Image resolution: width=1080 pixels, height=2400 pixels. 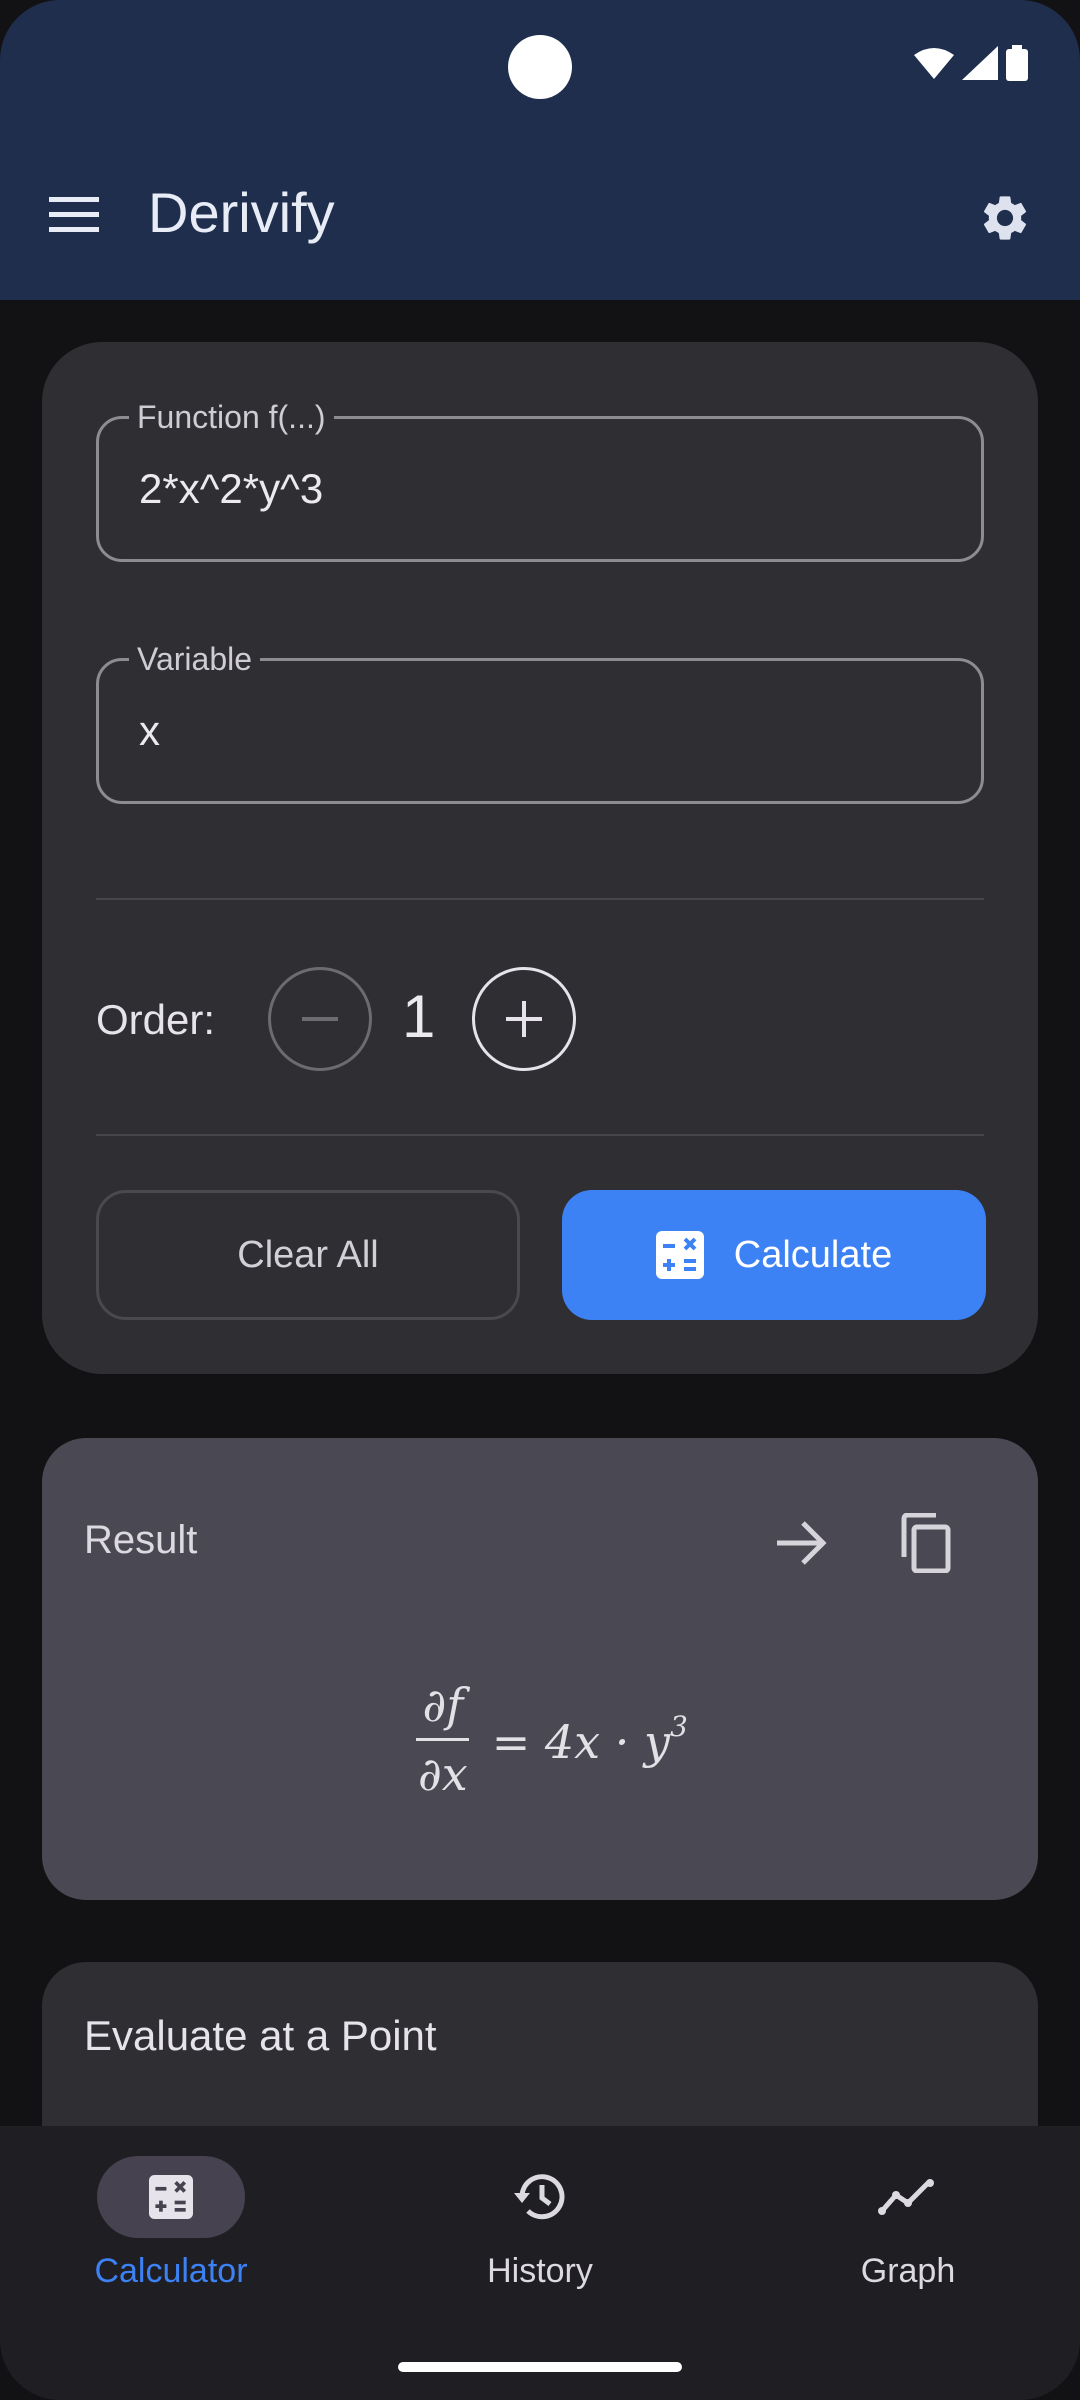 I want to click on hamburger-menu-icon, so click(x=74, y=215).